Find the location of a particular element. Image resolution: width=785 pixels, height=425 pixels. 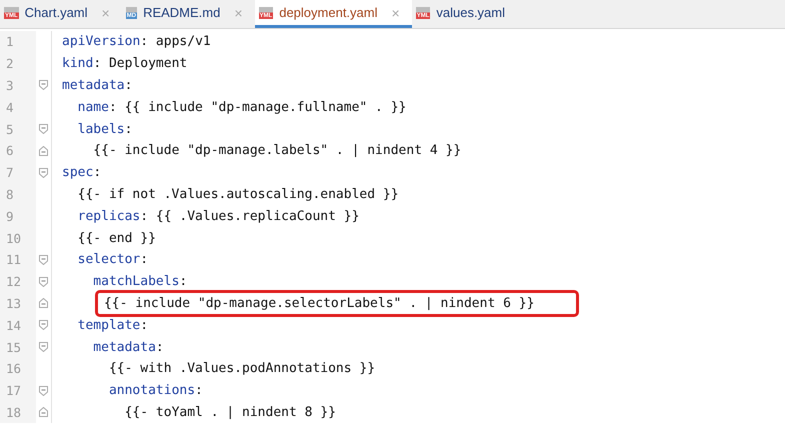

line-number: 18 is located at coordinates (18, 413).